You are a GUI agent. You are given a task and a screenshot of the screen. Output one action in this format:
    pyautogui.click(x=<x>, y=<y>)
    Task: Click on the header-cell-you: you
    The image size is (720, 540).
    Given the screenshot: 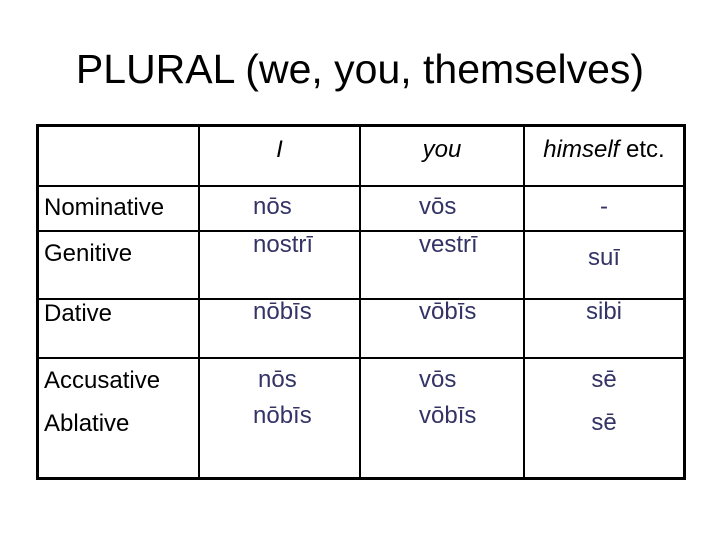 What is the action you would take?
    pyautogui.click(x=442, y=150)
    